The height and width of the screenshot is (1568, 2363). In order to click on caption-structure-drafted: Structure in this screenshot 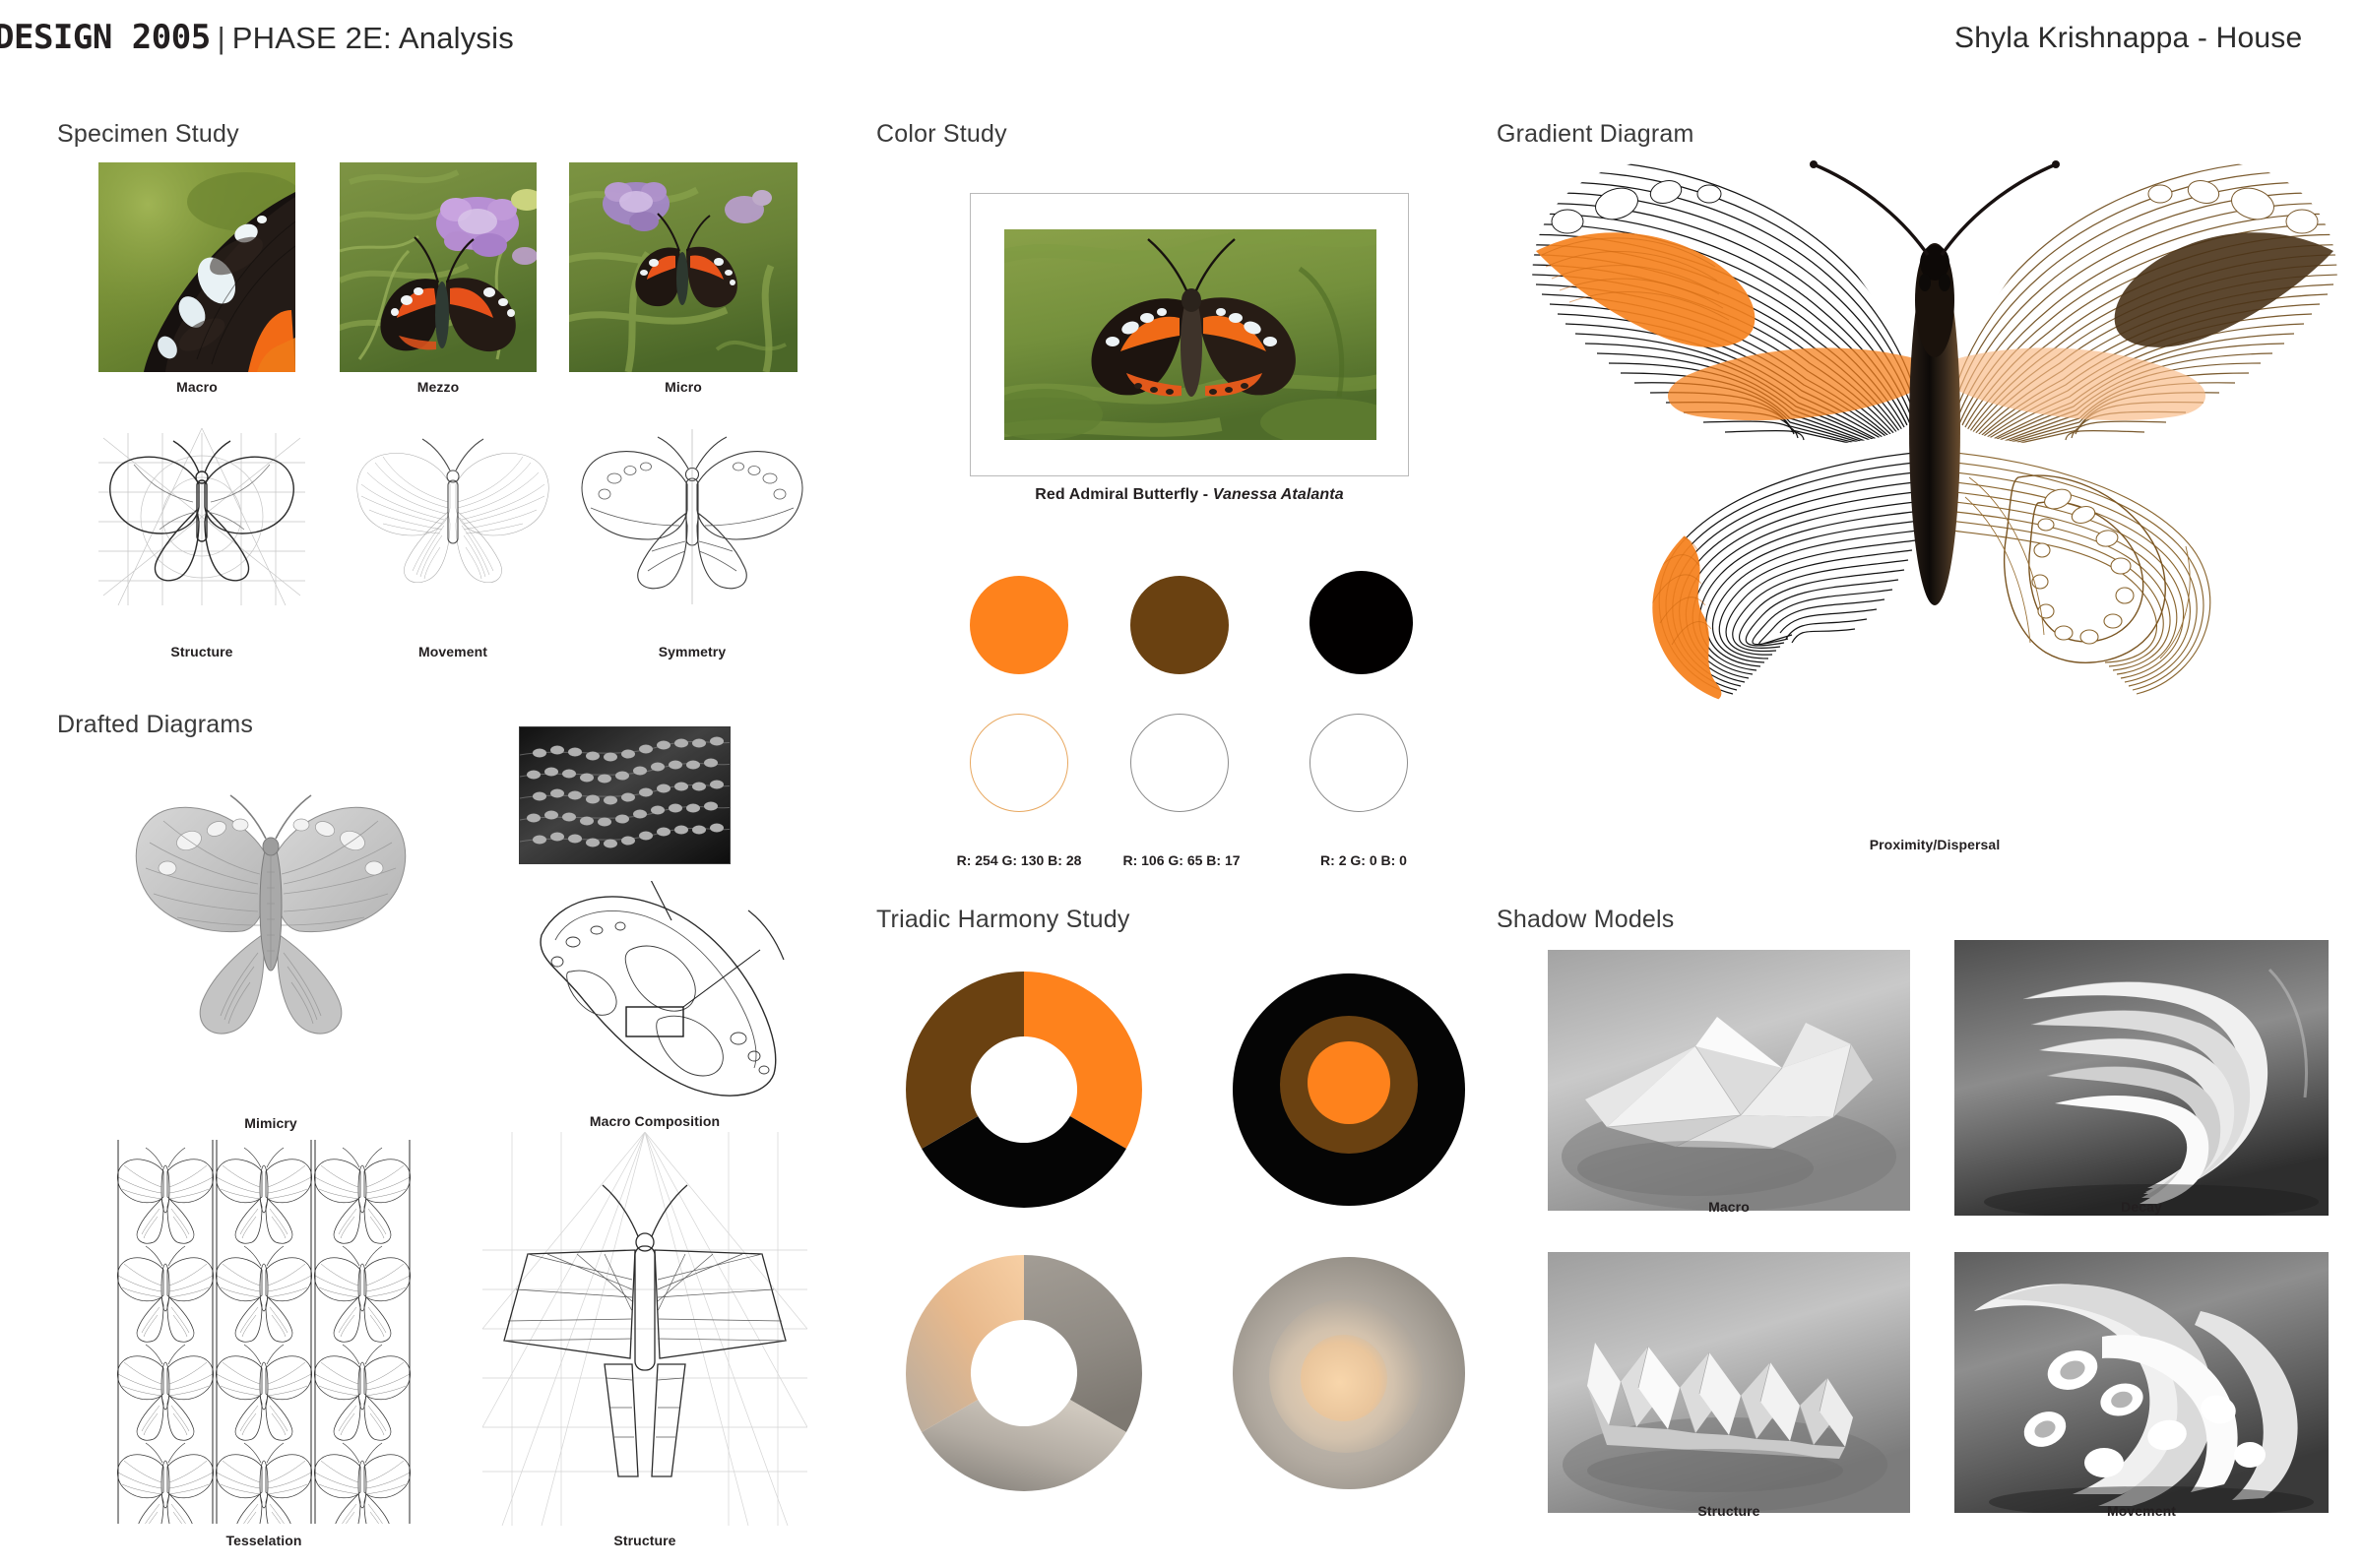, I will do `click(645, 1540)`.